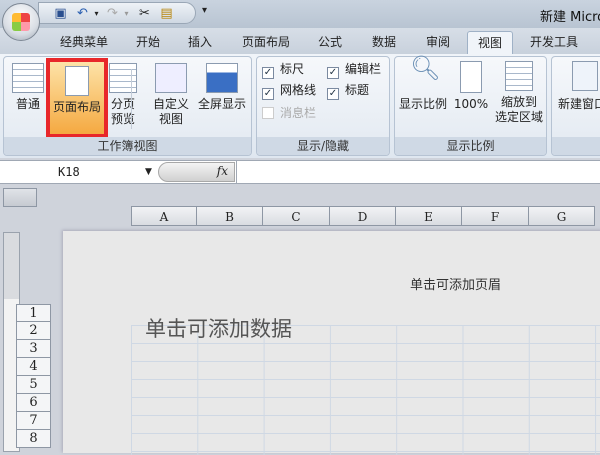  I want to click on custom-views-icon, so click(171, 78).